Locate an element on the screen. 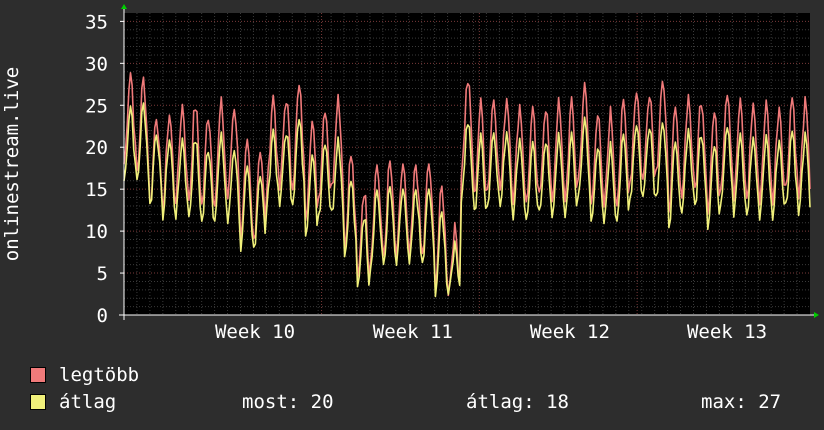  x-tick-label: Week 11 is located at coordinates (413, 332).